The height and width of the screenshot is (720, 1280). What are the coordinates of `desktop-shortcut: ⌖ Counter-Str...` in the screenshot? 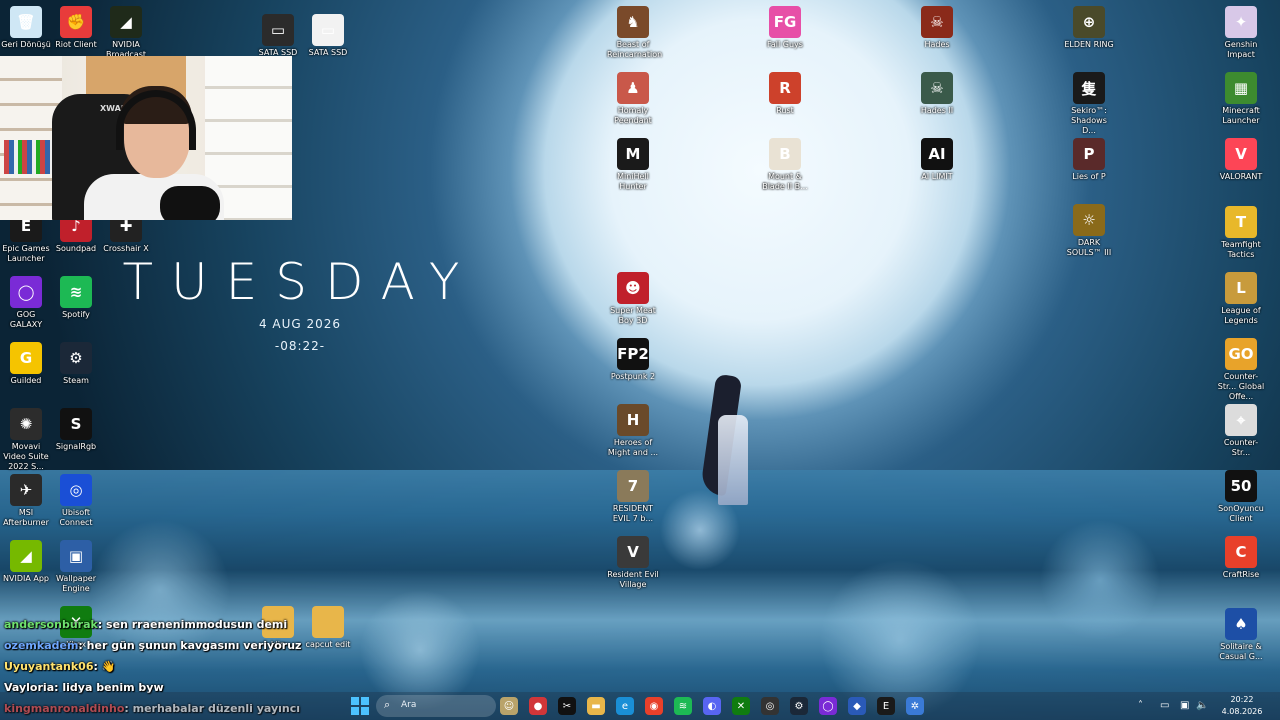 It's located at (1241, 431).